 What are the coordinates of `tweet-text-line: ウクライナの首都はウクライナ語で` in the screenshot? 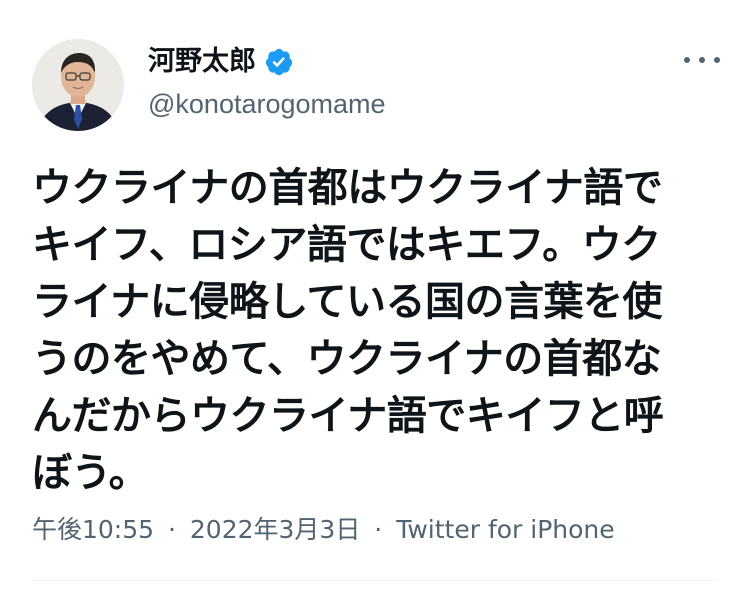 It's located at (347, 188).